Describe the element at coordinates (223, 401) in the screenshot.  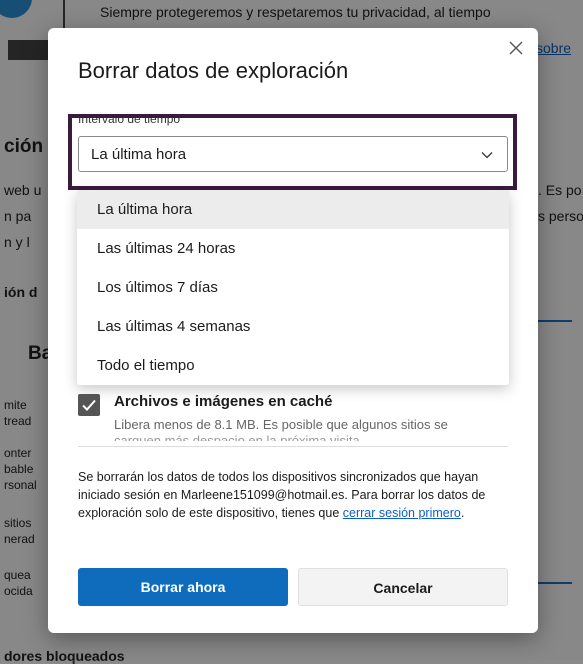
I see `cache-option-title: Archivos e imágenes en caché` at that location.